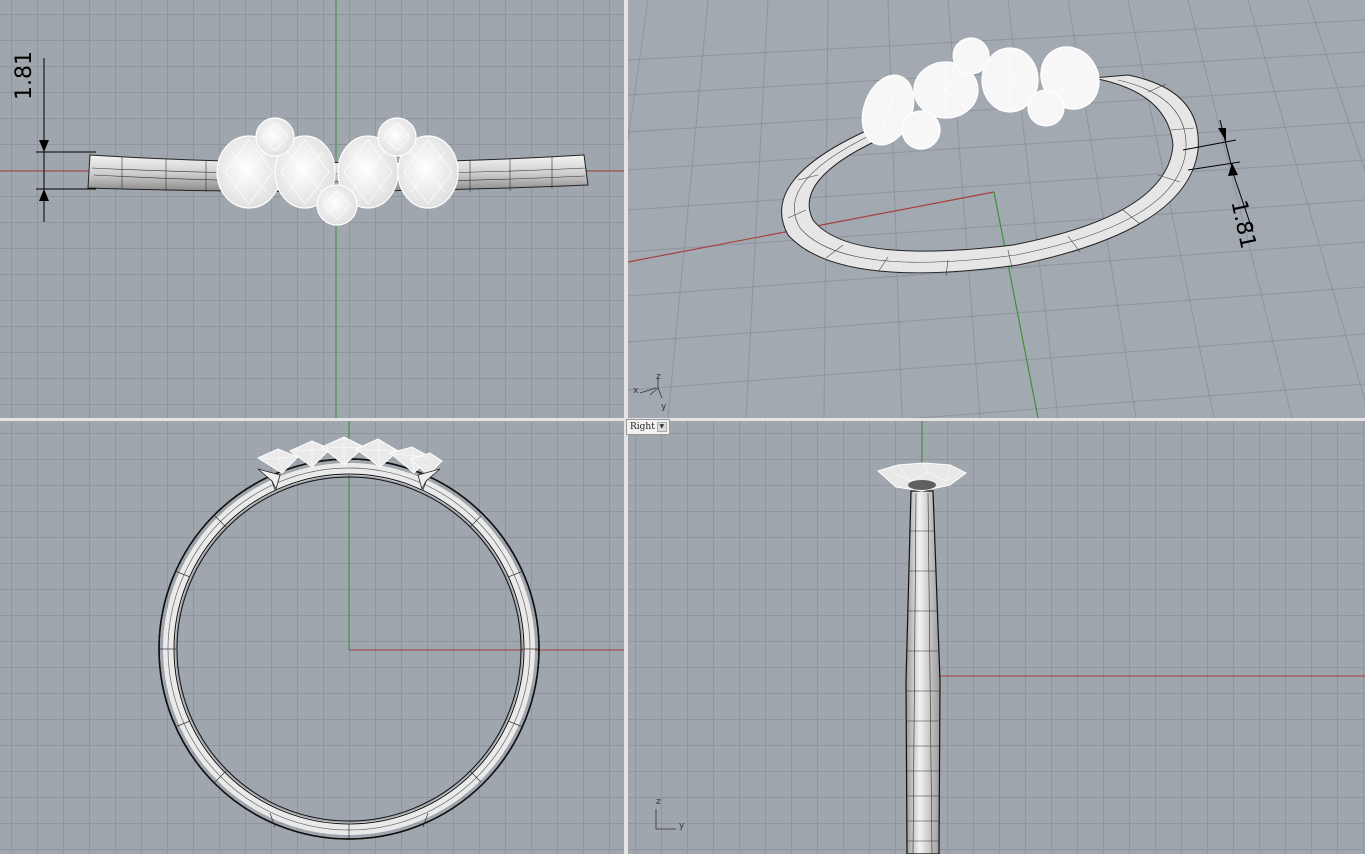 This screenshot has height=854, width=1365. I want to click on y-axis-line, so click(1016, 304).